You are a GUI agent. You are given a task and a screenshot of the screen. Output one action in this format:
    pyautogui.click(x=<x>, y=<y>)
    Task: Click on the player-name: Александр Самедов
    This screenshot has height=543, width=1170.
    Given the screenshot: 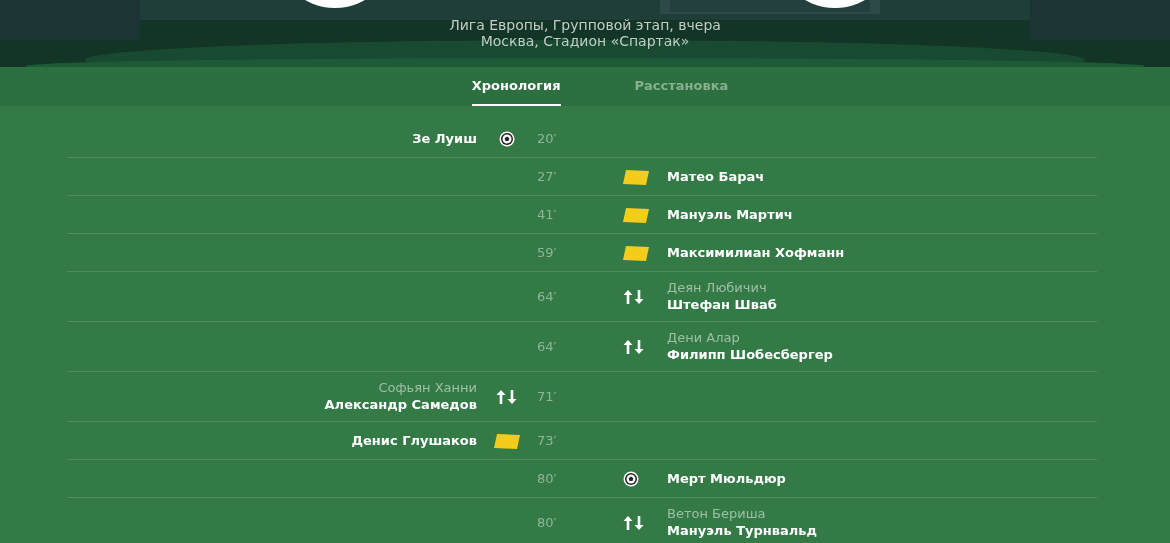 What is the action you would take?
    pyautogui.click(x=400, y=404)
    